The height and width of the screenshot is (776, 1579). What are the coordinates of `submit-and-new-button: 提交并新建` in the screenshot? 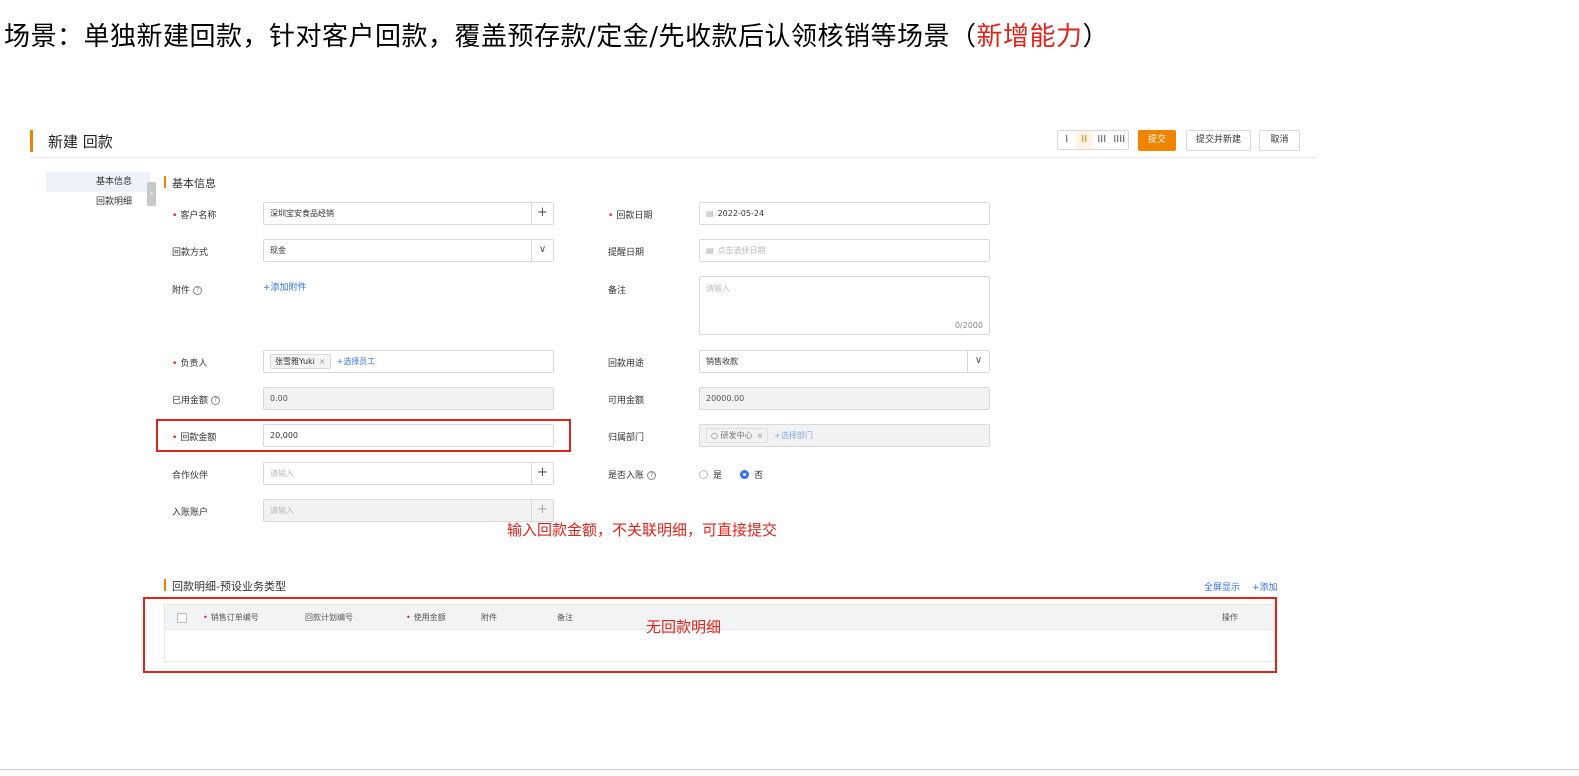 It's located at (1218, 140).